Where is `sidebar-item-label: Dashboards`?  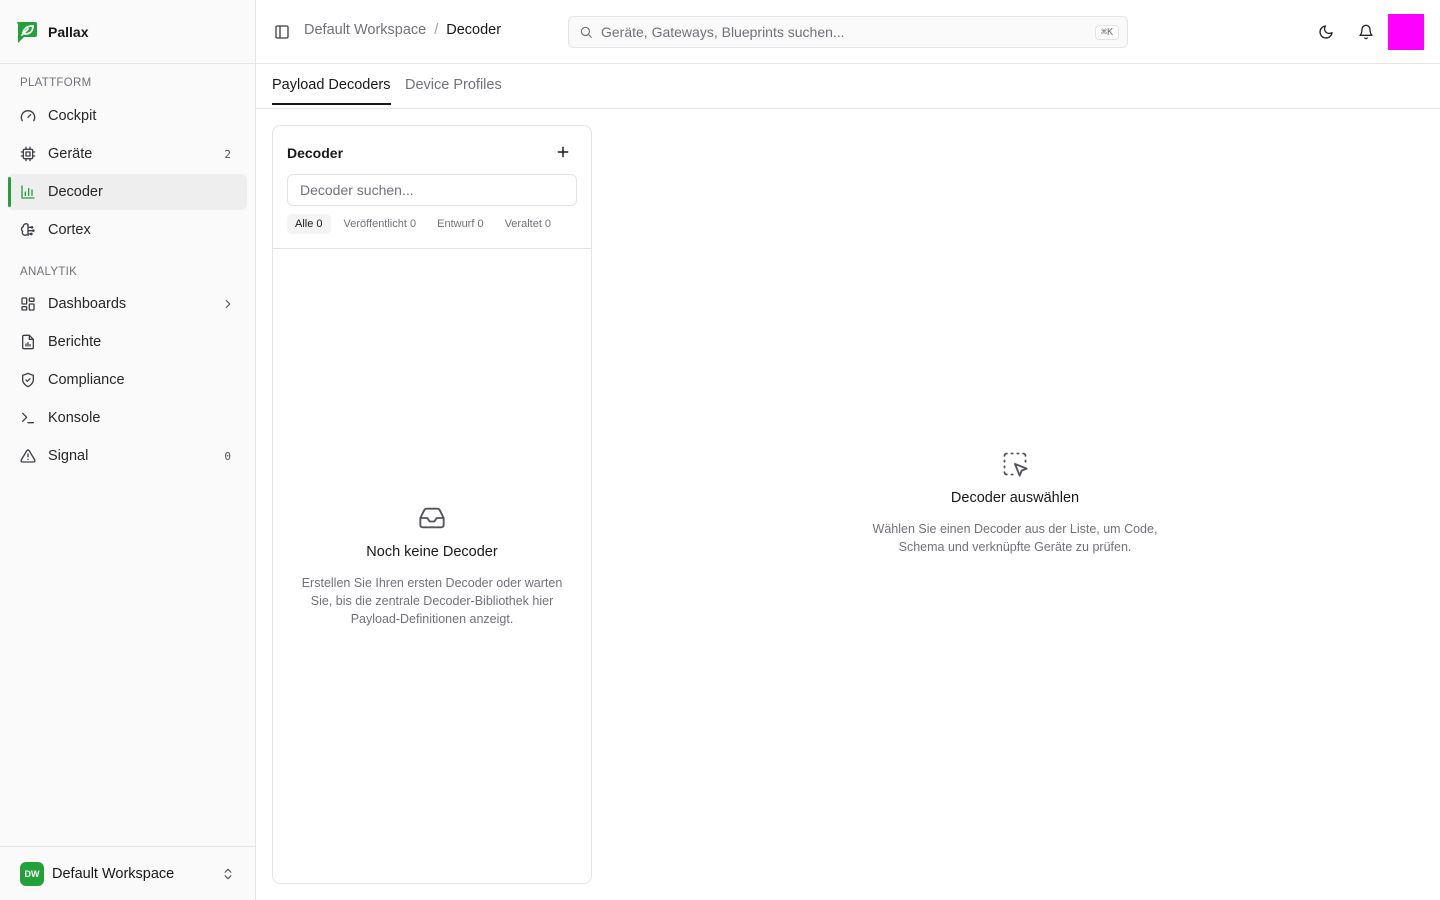
sidebar-item-label: Dashboards is located at coordinates (87, 304).